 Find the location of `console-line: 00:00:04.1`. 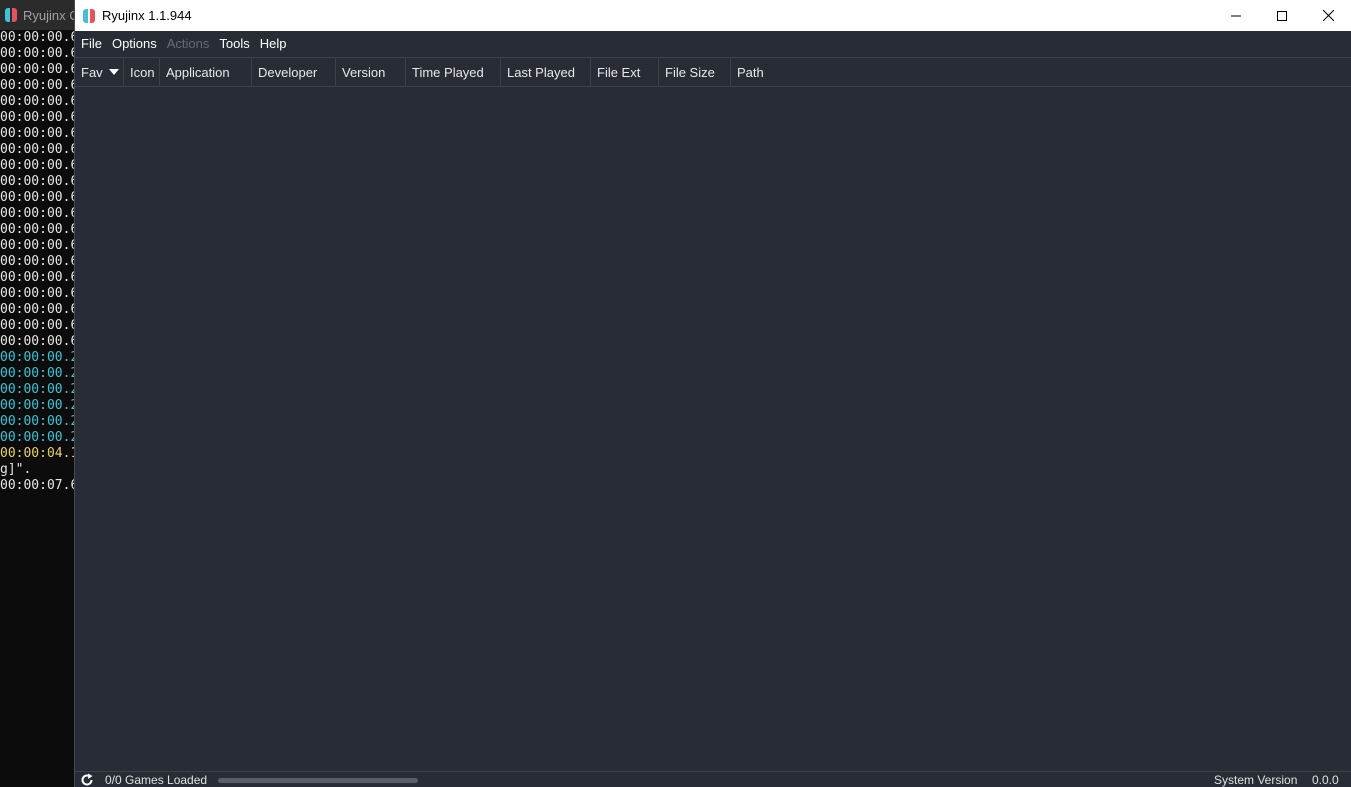

console-line: 00:00:04.1 is located at coordinates (37, 453).